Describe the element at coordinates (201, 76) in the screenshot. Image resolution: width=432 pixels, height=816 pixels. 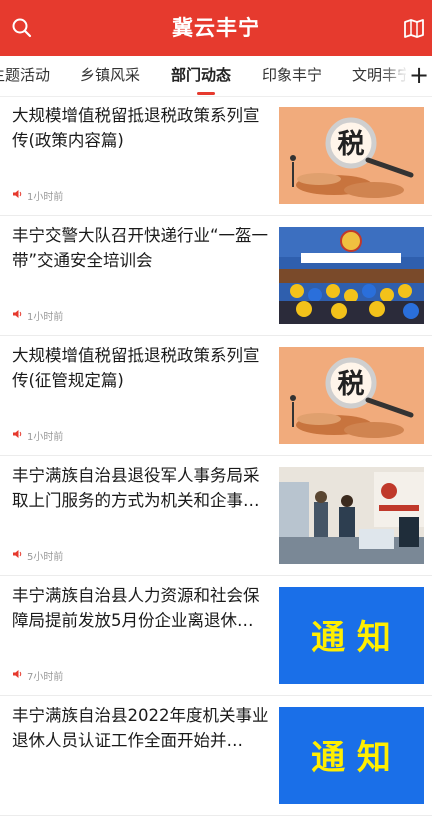
I see `tab-department-news: 部门动态` at that location.